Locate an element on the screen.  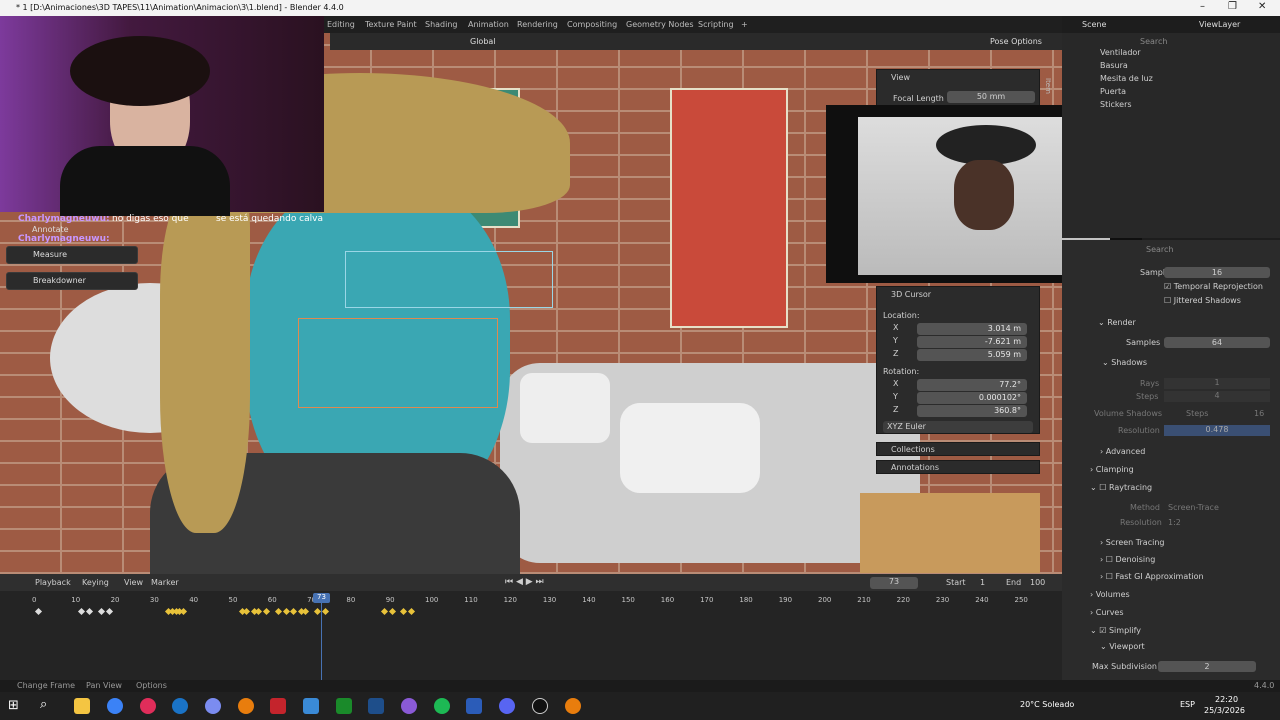
rt-resolution-select: 1:2 is located at coordinates (1174, 522).